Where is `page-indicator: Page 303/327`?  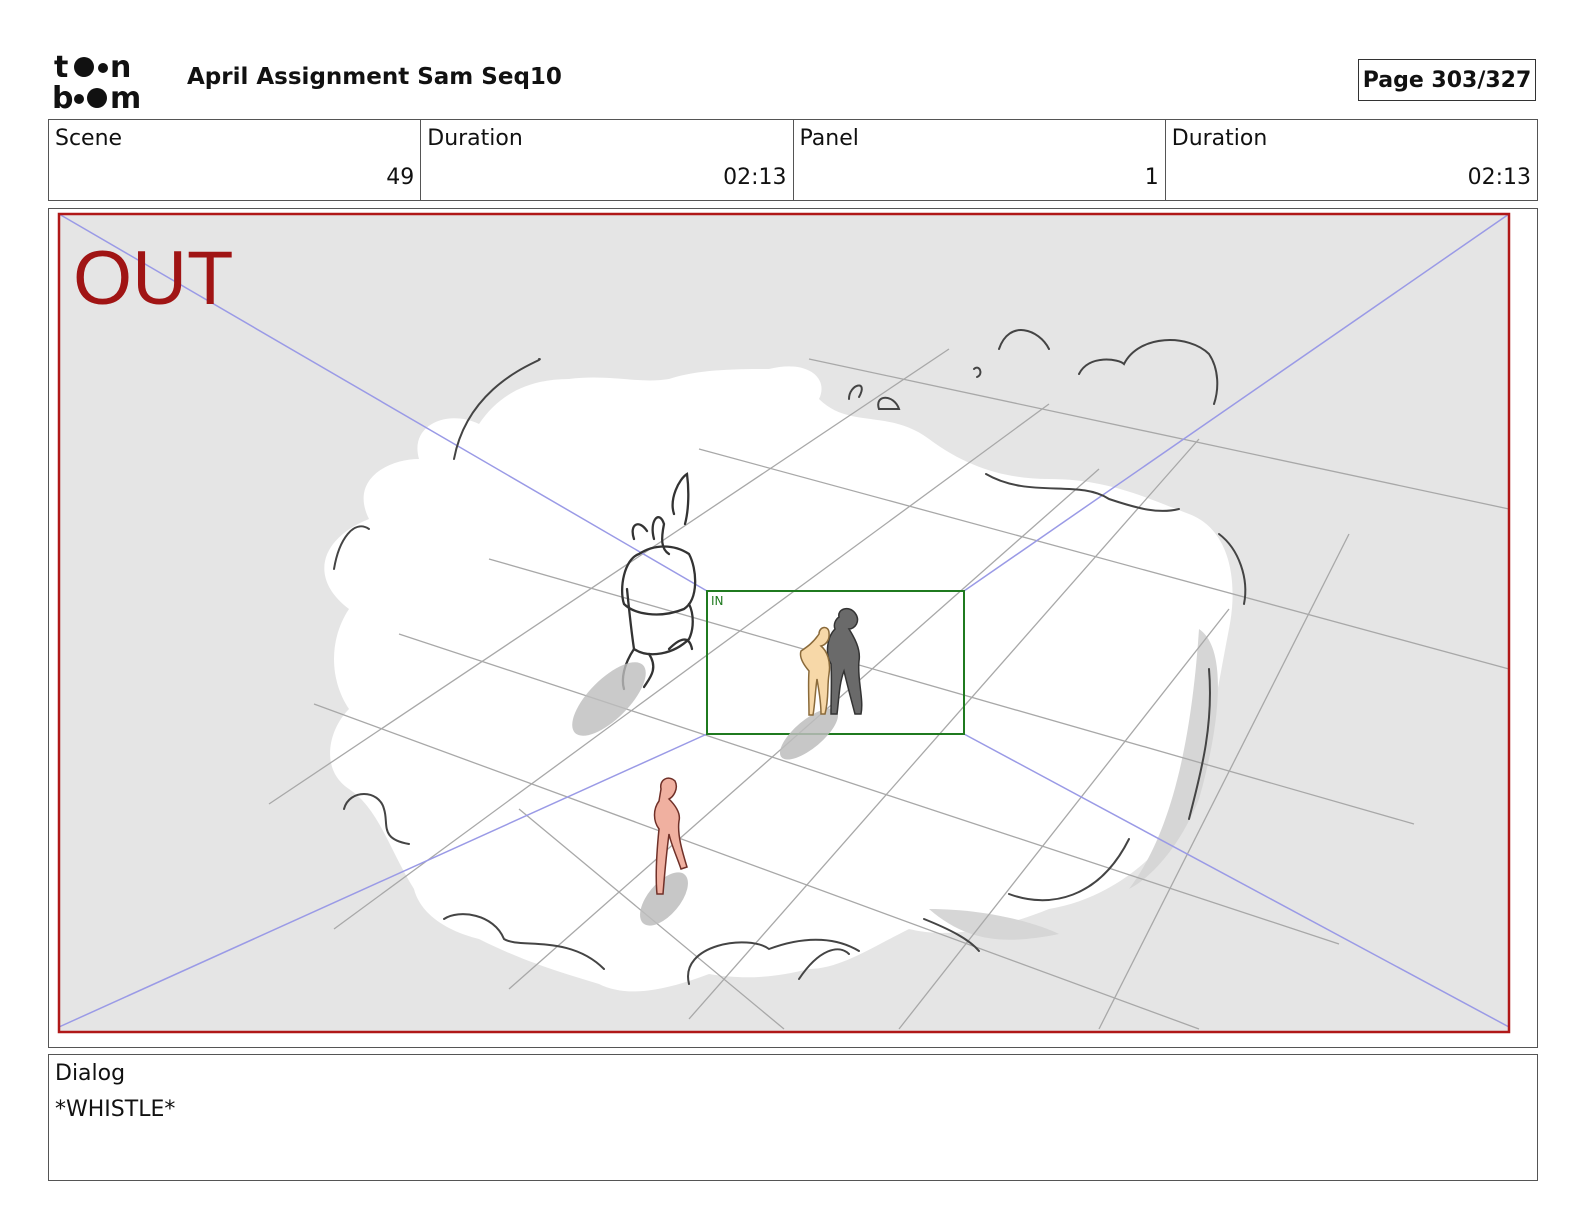 page-indicator: Page 303/327 is located at coordinates (1447, 80).